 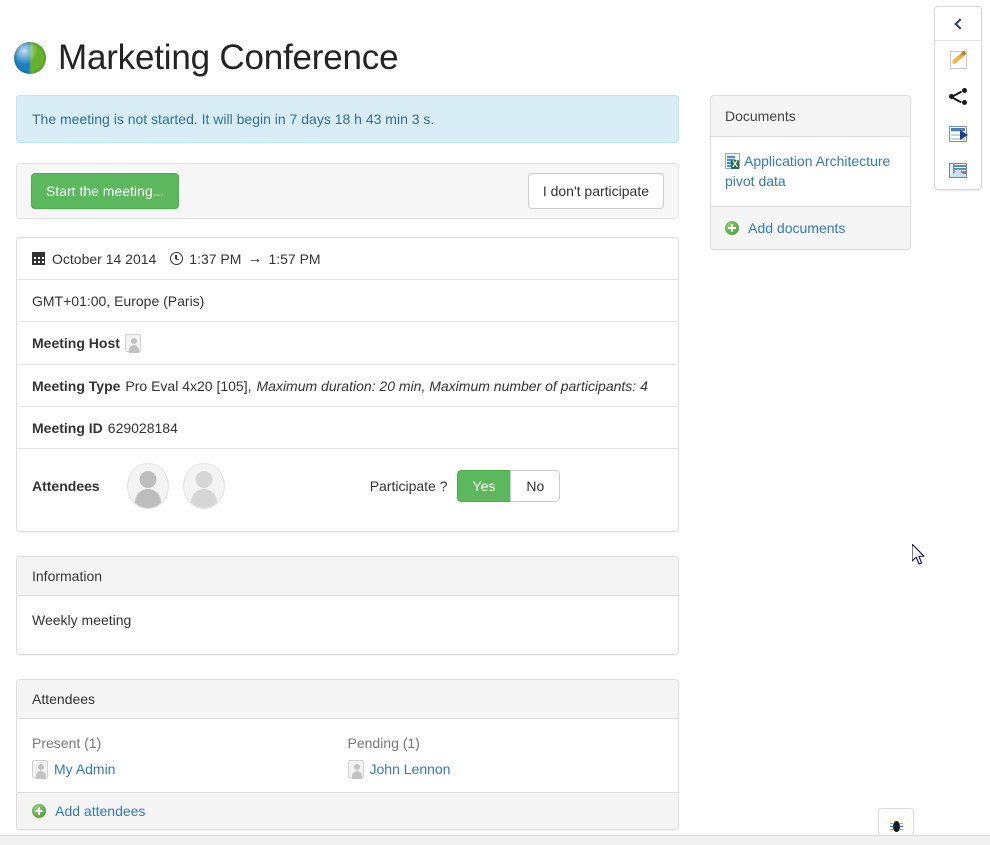 I want to click on meeting-id-value: 629028184, so click(x=142, y=427).